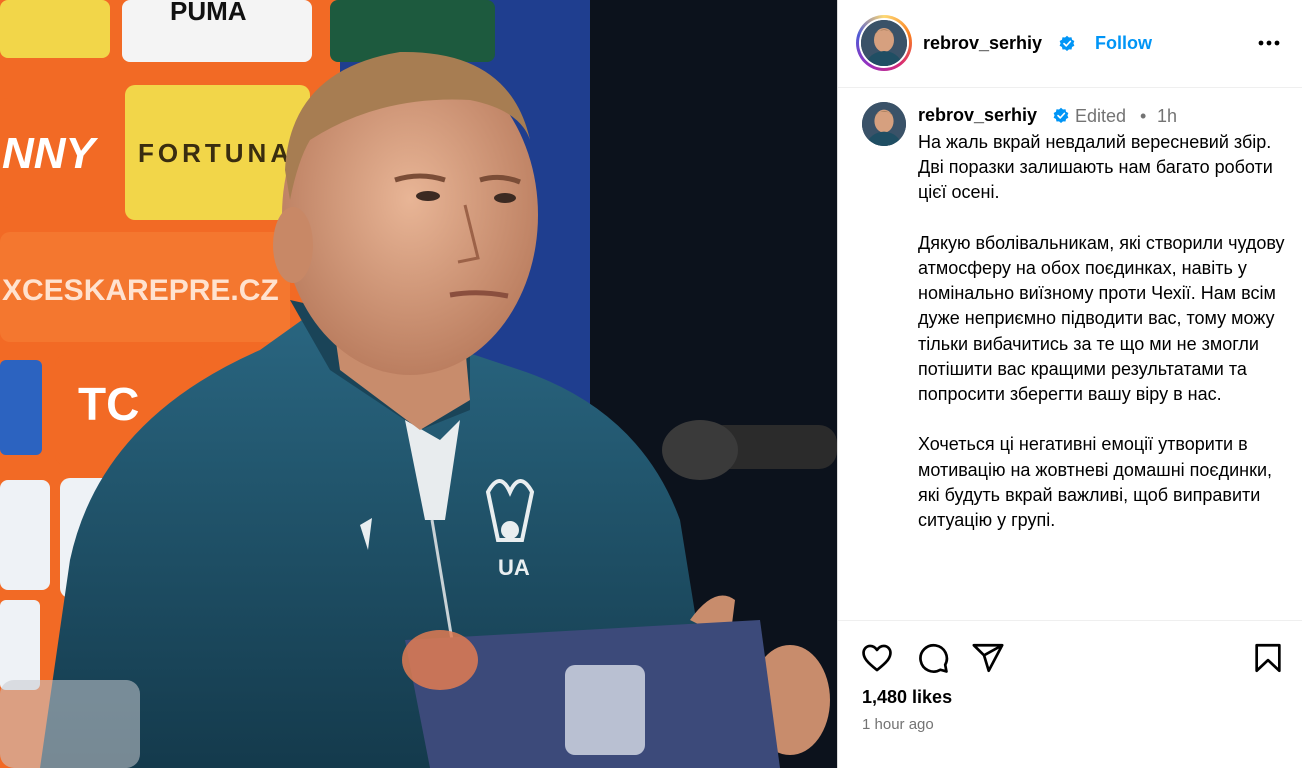  What do you see at coordinates (108, 404) in the screenshot?
I see `svg-text: TC` at bounding box center [108, 404].